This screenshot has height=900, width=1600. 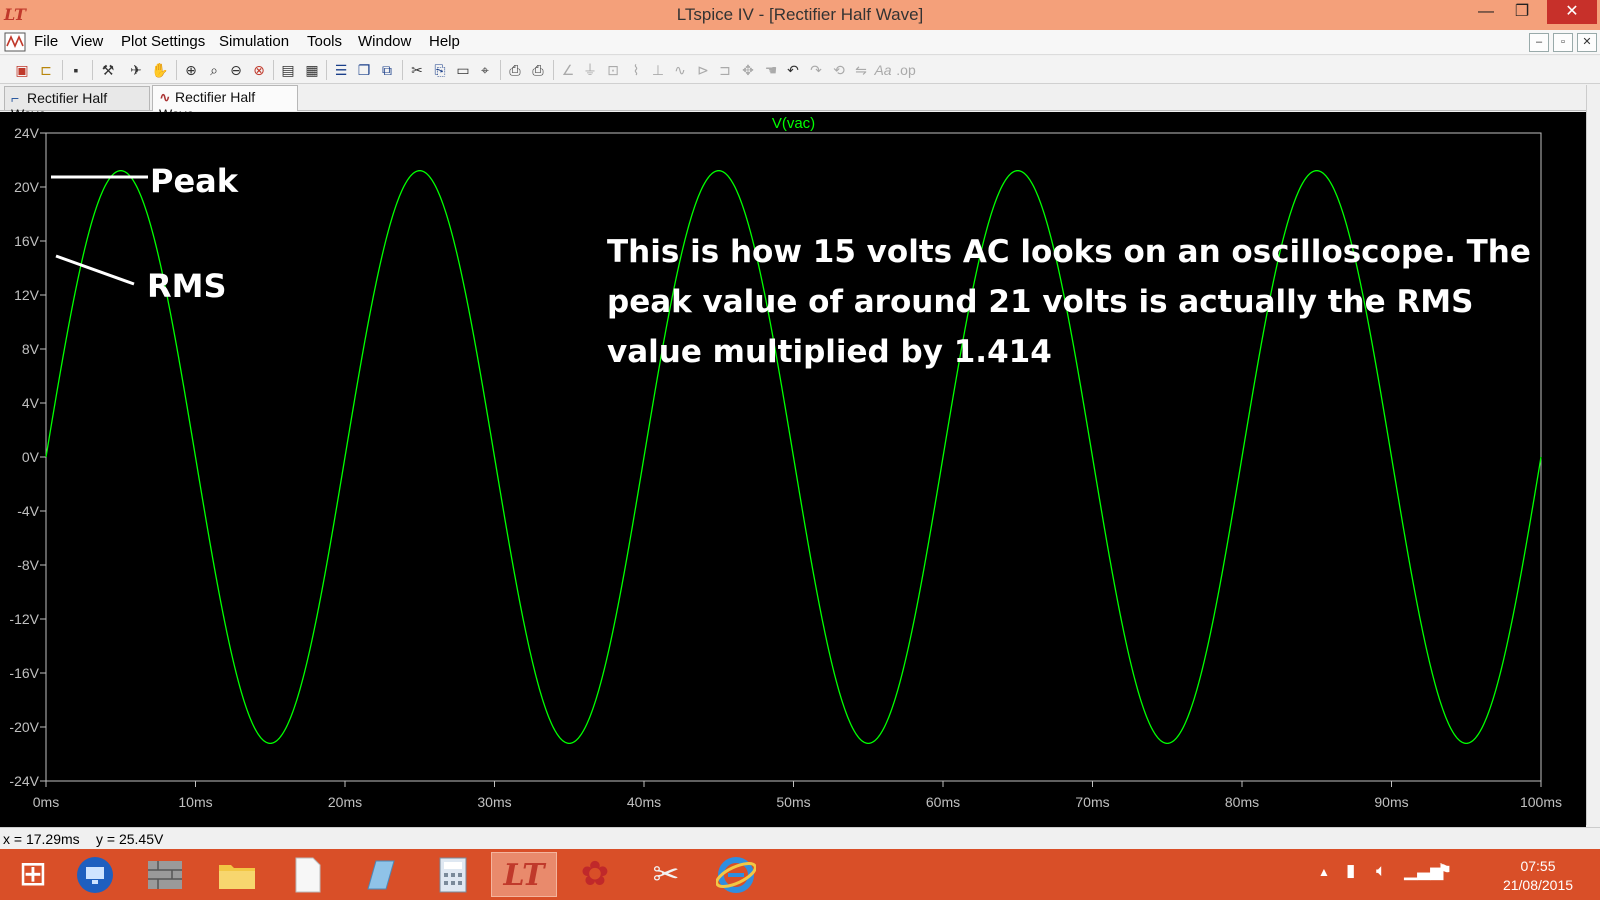 I want to click on menu-view: View, so click(x=87, y=41).